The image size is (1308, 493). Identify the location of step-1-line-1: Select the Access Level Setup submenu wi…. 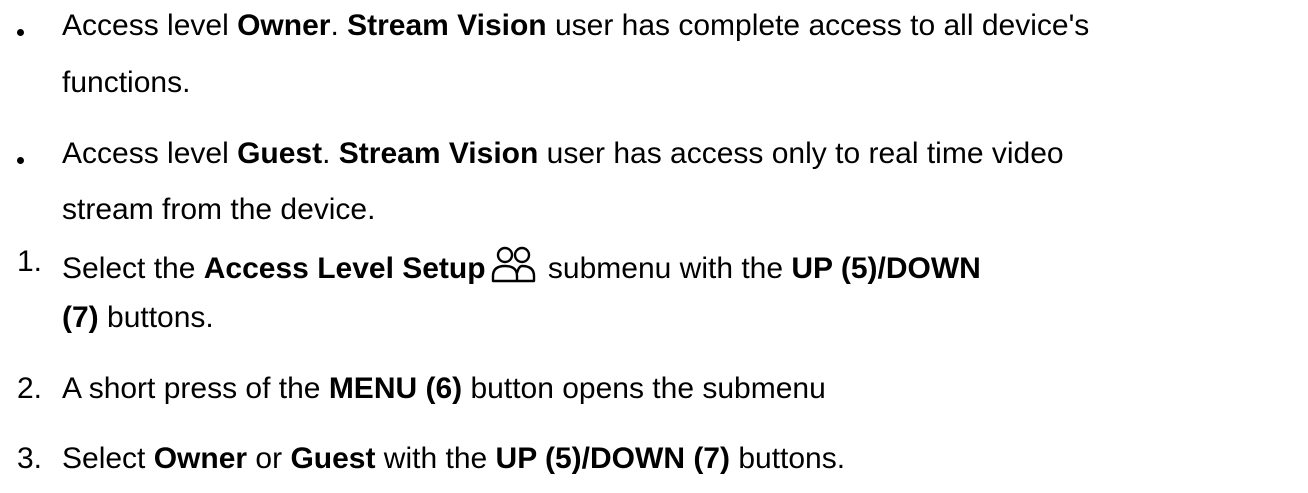
(521, 265).